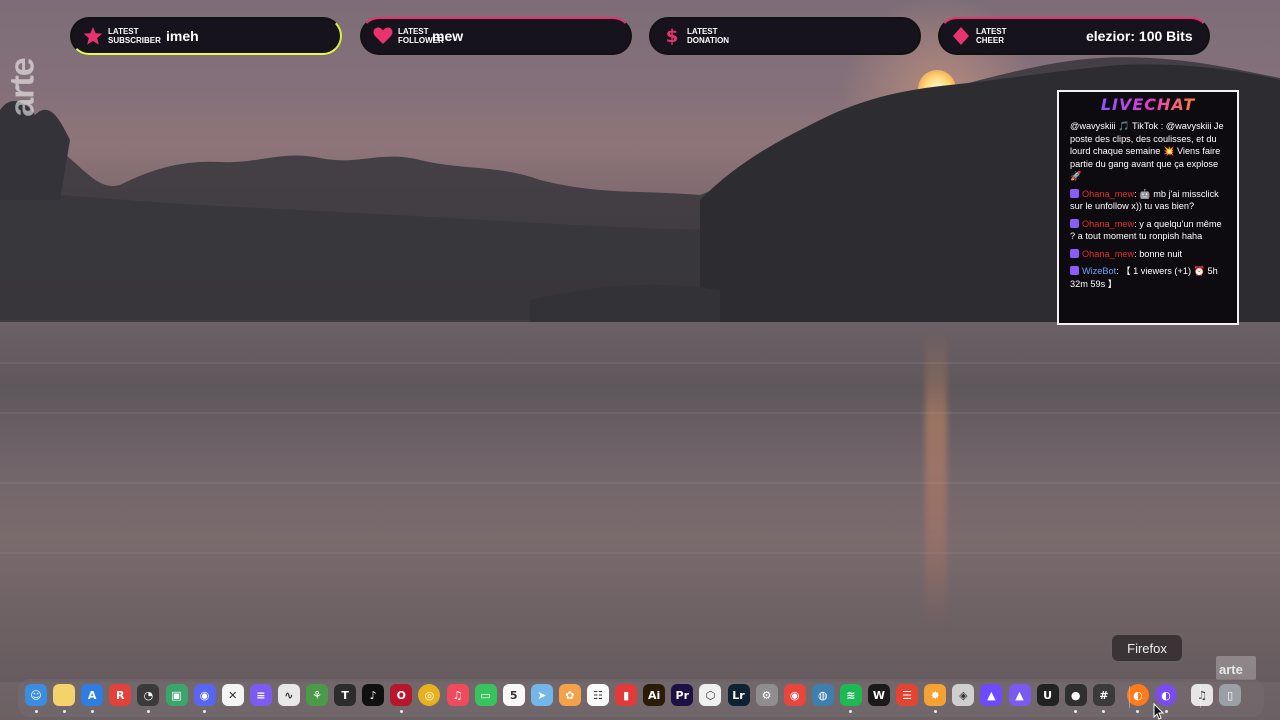 The width and height of the screenshot is (1280, 720). What do you see at coordinates (373, 695) in the screenshot?
I see `tiktok-icon: ♪` at bounding box center [373, 695].